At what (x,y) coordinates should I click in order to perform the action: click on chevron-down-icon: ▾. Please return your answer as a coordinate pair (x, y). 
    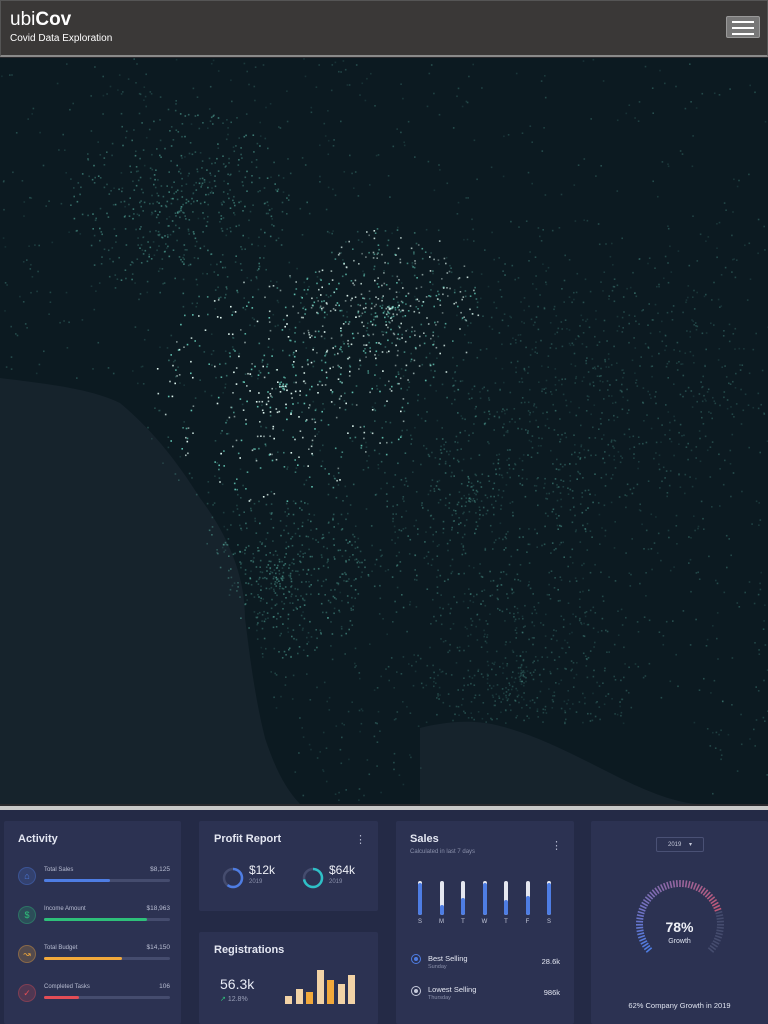
    Looking at the image, I should click on (691, 845).